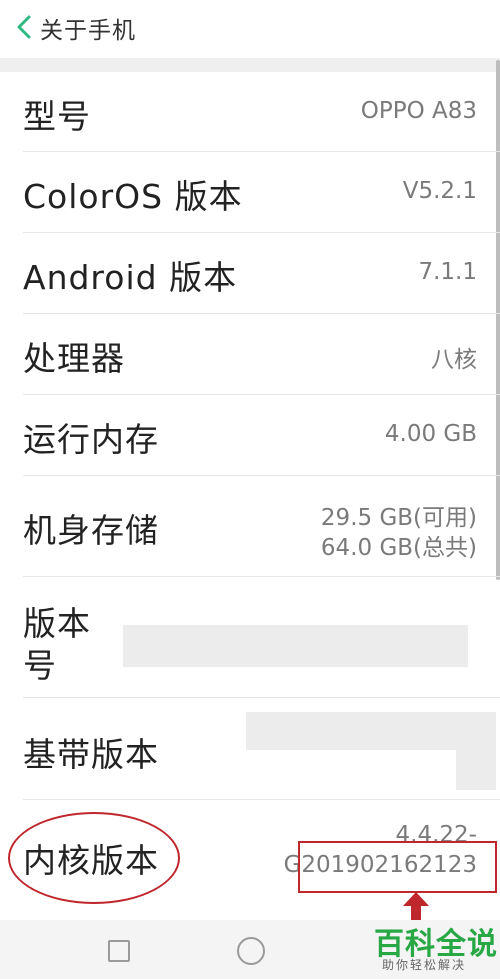  I want to click on item-label-line2: 号, so click(40, 665).